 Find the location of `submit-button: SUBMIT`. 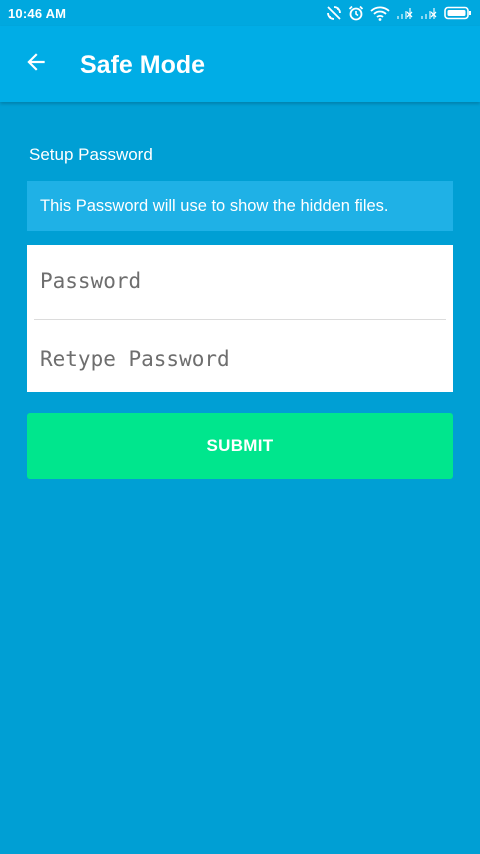

submit-button: SUBMIT is located at coordinates (240, 446).